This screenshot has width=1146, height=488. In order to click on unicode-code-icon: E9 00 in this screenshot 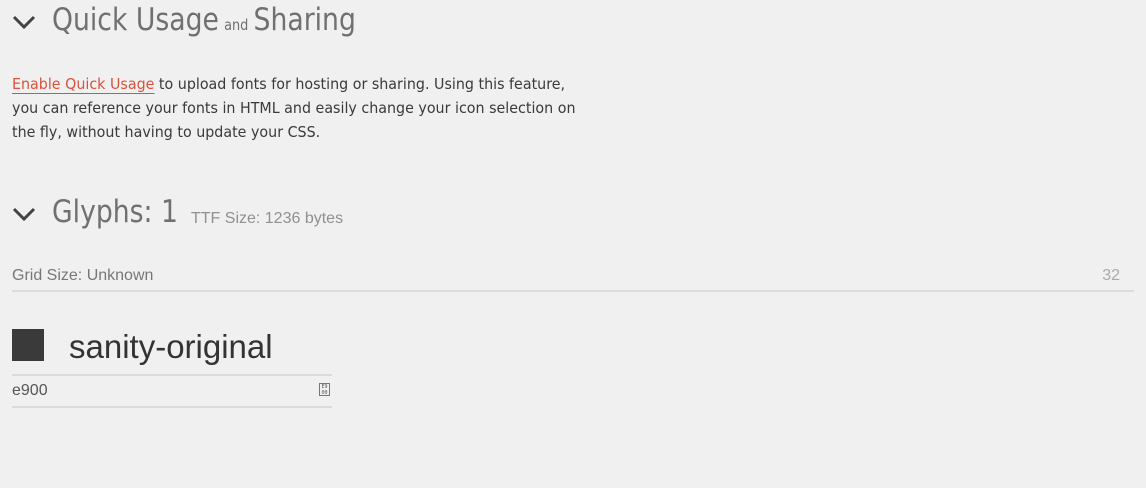, I will do `click(324, 389)`.